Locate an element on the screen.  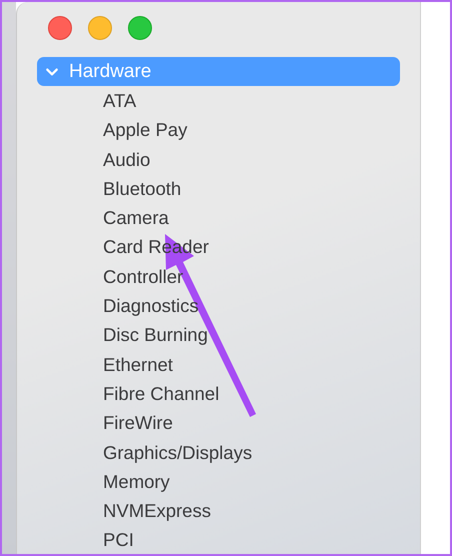
minimize-icon is located at coordinates (100, 28).